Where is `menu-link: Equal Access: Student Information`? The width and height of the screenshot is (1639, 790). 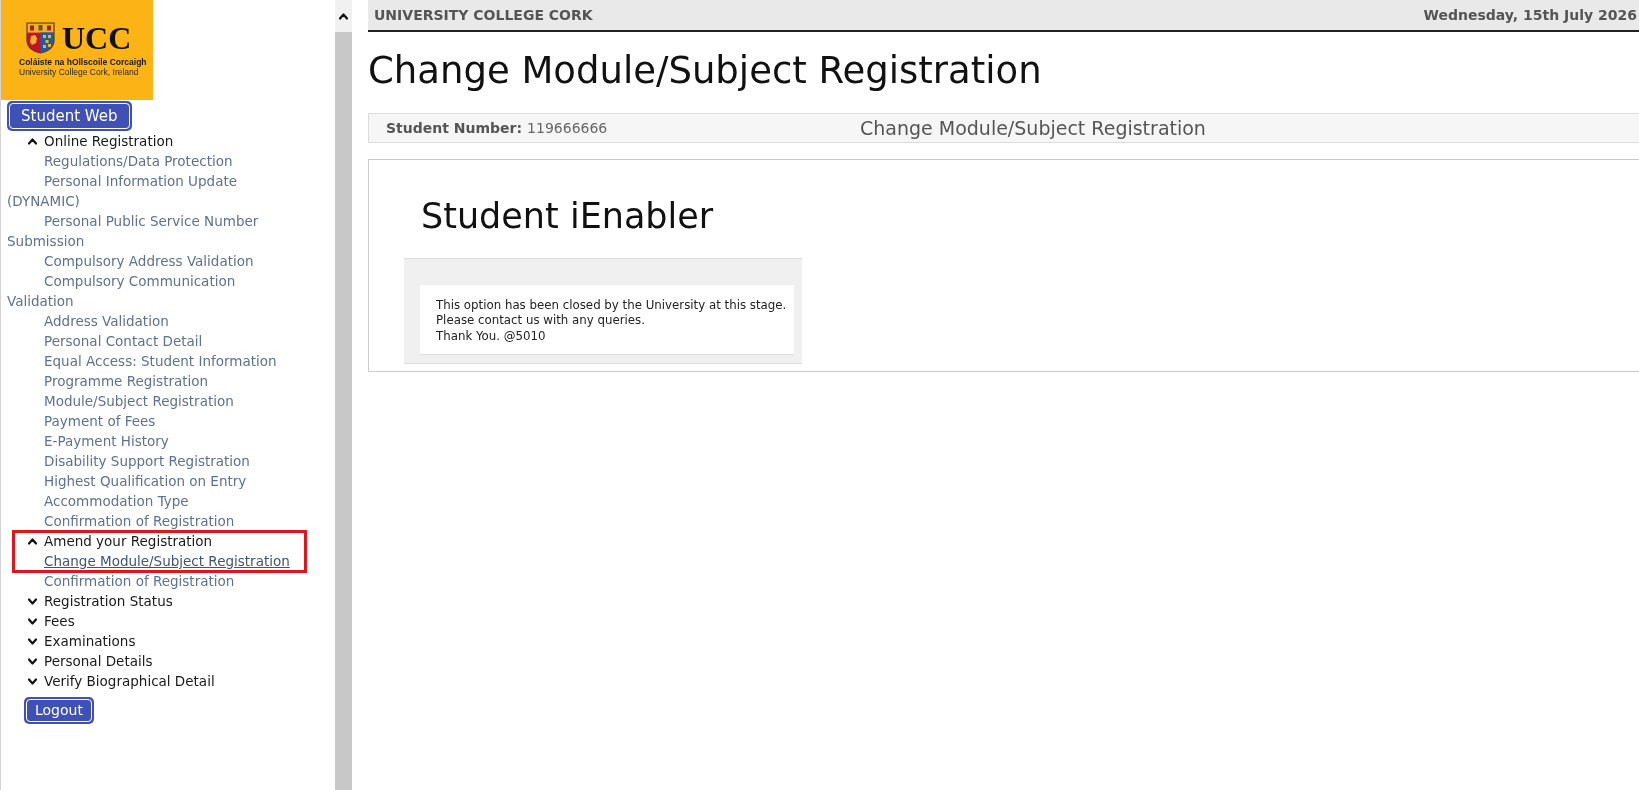
menu-link: Equal Access: Student Information is located at coordinates (160, 361).